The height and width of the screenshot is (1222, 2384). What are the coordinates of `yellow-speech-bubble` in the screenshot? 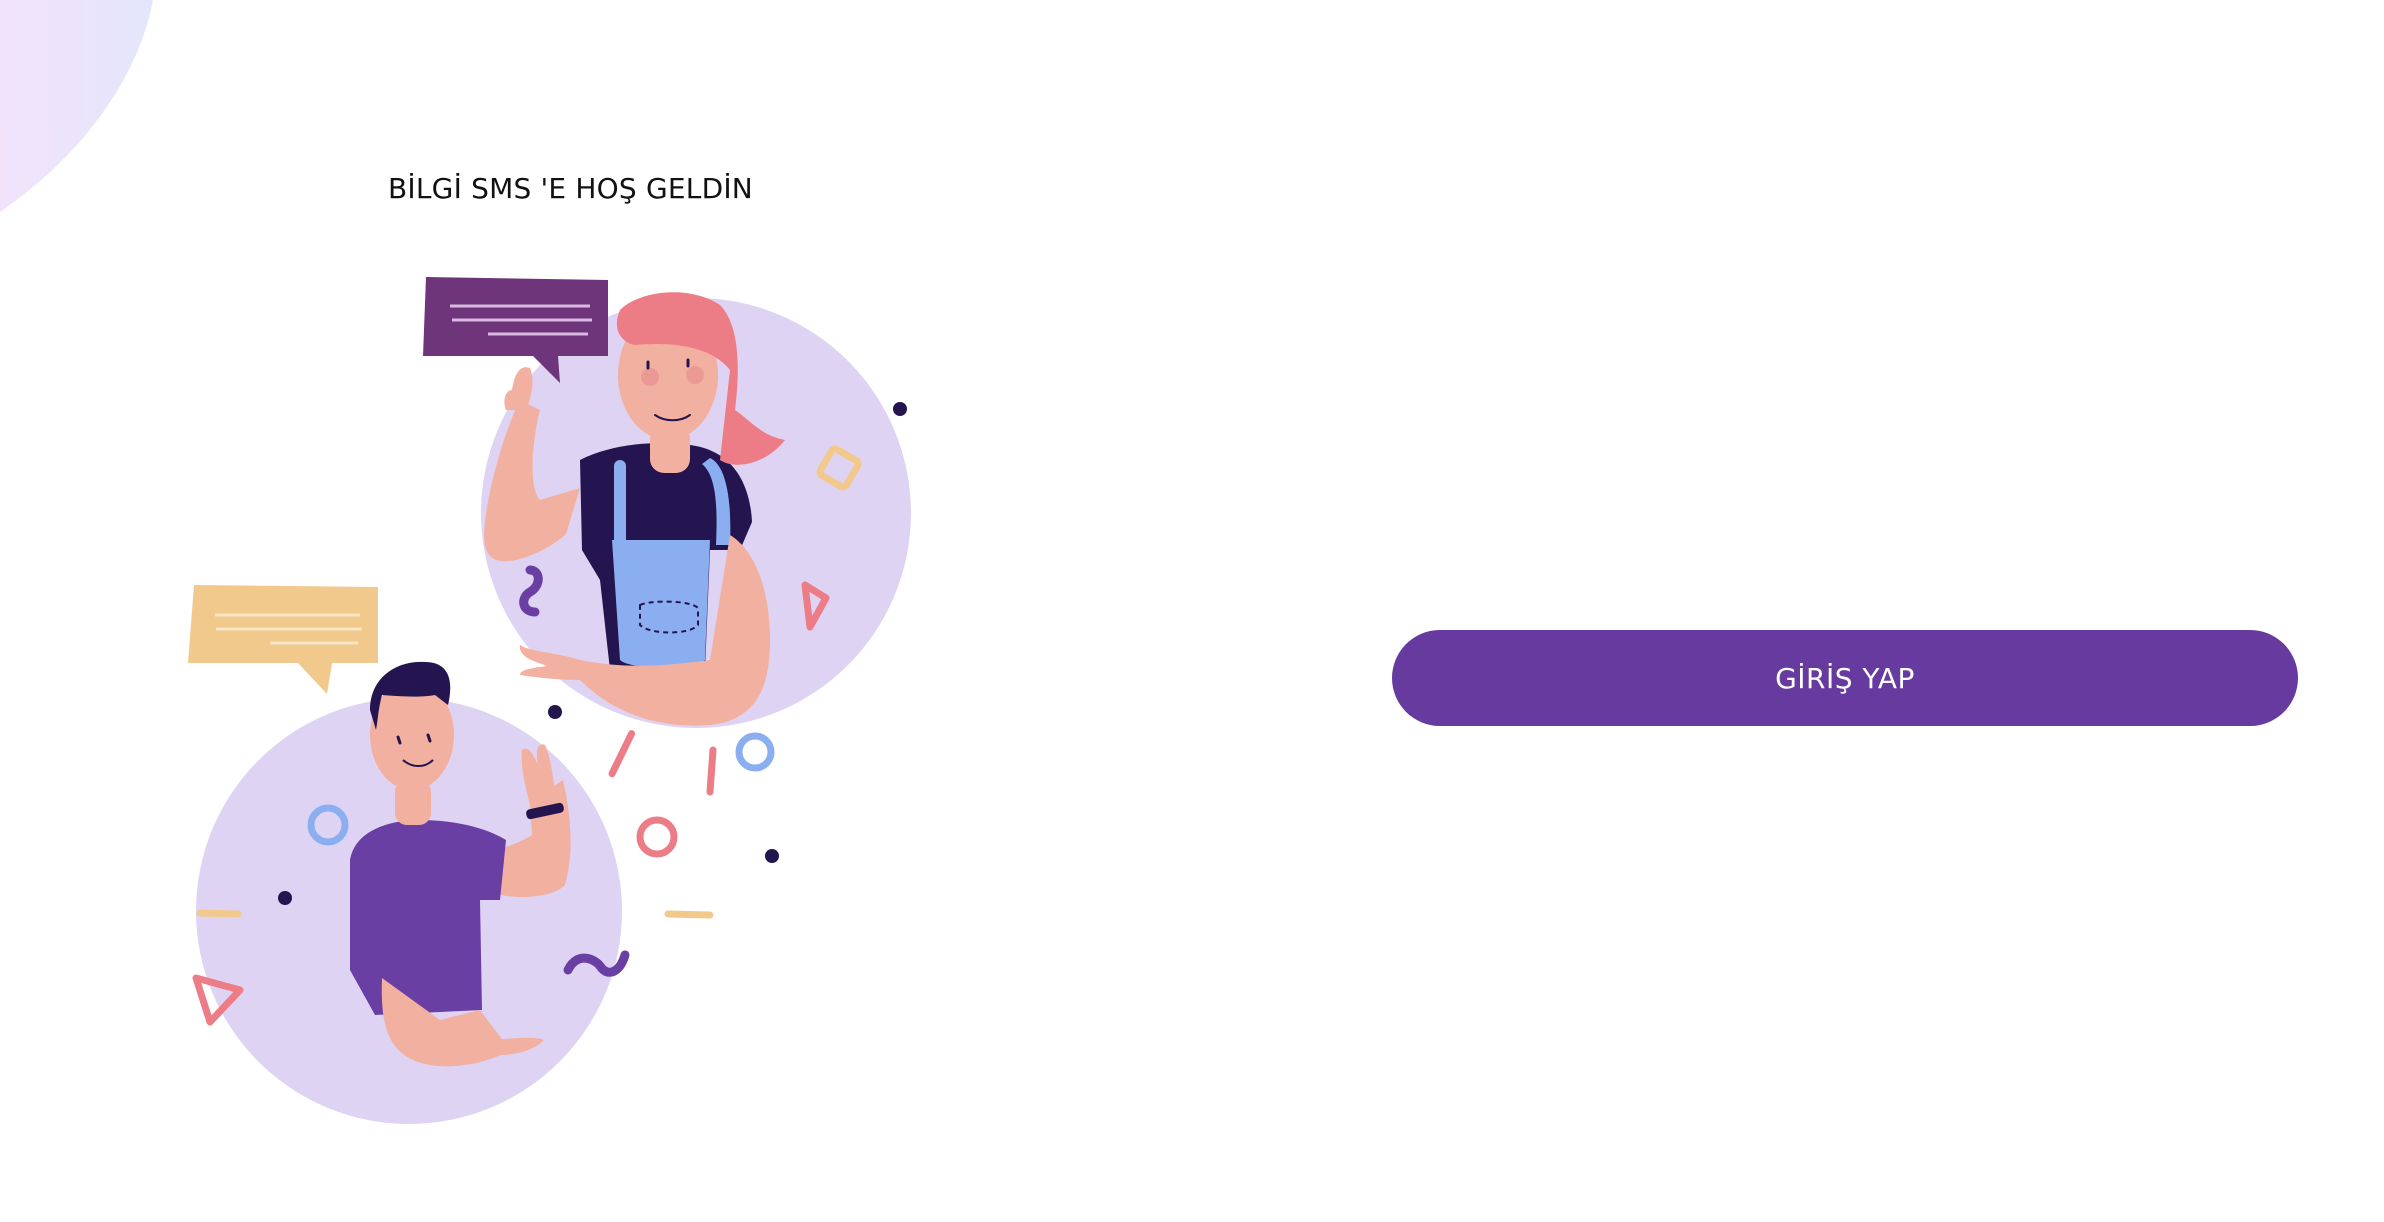 It's located at (283, 639).